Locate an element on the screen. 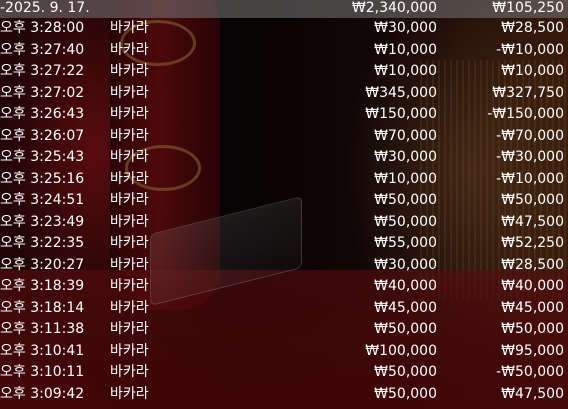 The image size is (568, 409). row-bet-amount: ₩345,000 is located at coordinates (401, 92).